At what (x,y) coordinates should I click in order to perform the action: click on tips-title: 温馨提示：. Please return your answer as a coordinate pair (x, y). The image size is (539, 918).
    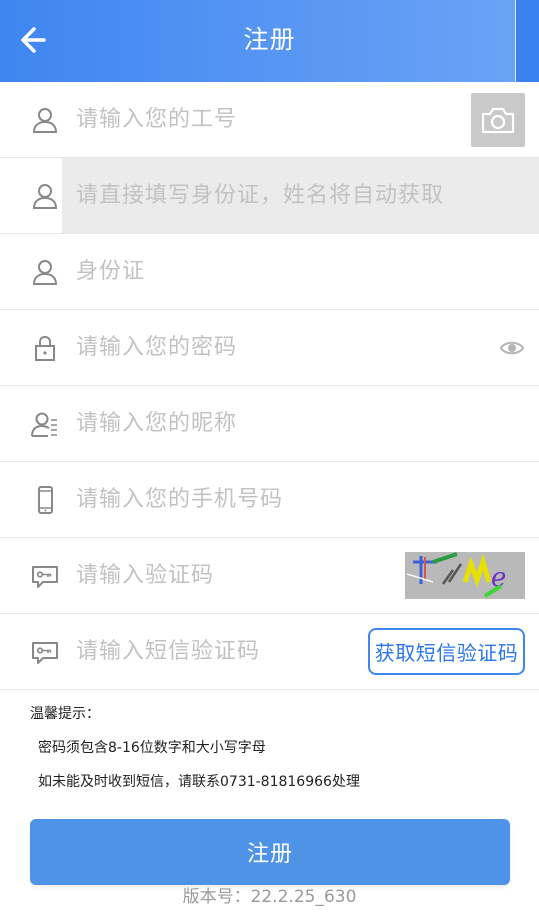
    Looking at the image, I should click on (65, 714).